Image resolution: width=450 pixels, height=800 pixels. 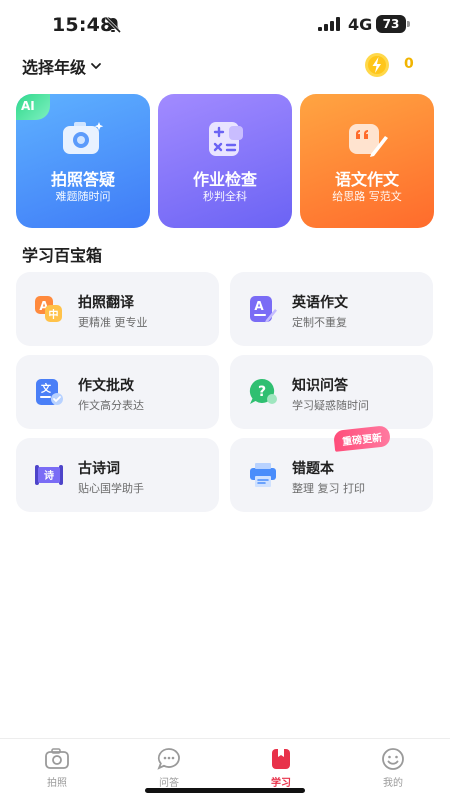 I want to click on smile-tab-icon, so click(x=393, y=759).